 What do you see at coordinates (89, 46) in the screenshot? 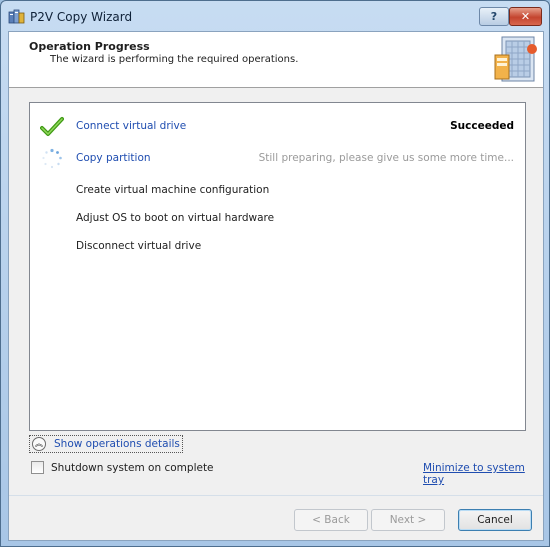
I see `page-title: Operation Progress` at bounding box center [89, 46].